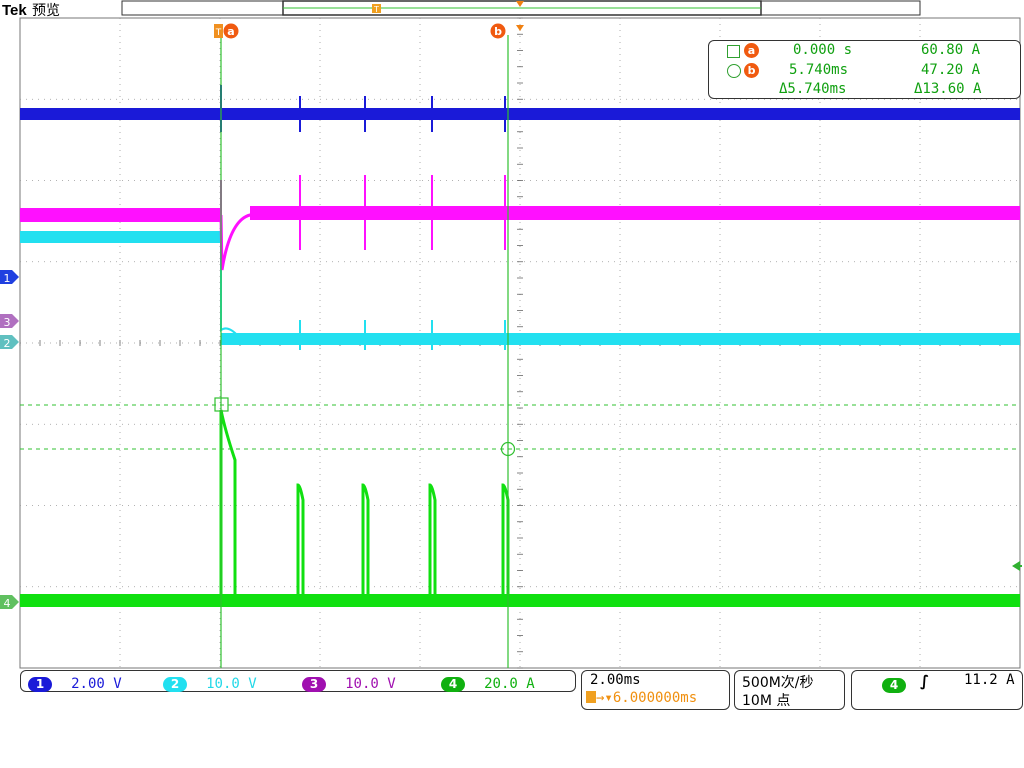 This screenshot has width=1024, height=768. Describe the element at coordinates (766, 701) in the screenshot. I see `record-length: 10M 点` at that location.